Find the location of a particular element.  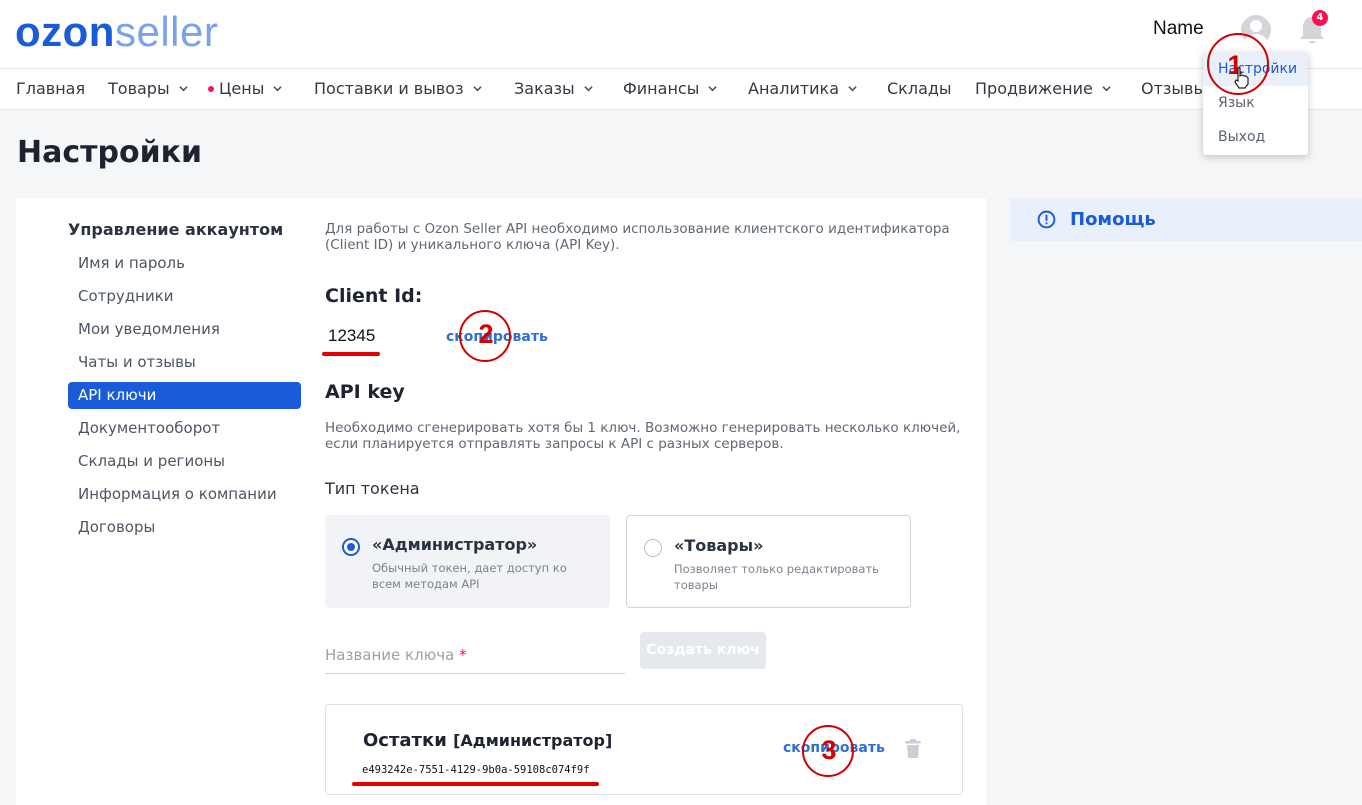

api-key-value: e493242e-7551-4129-9b0a-59108c074f9f is located at coordinates (476, 770).